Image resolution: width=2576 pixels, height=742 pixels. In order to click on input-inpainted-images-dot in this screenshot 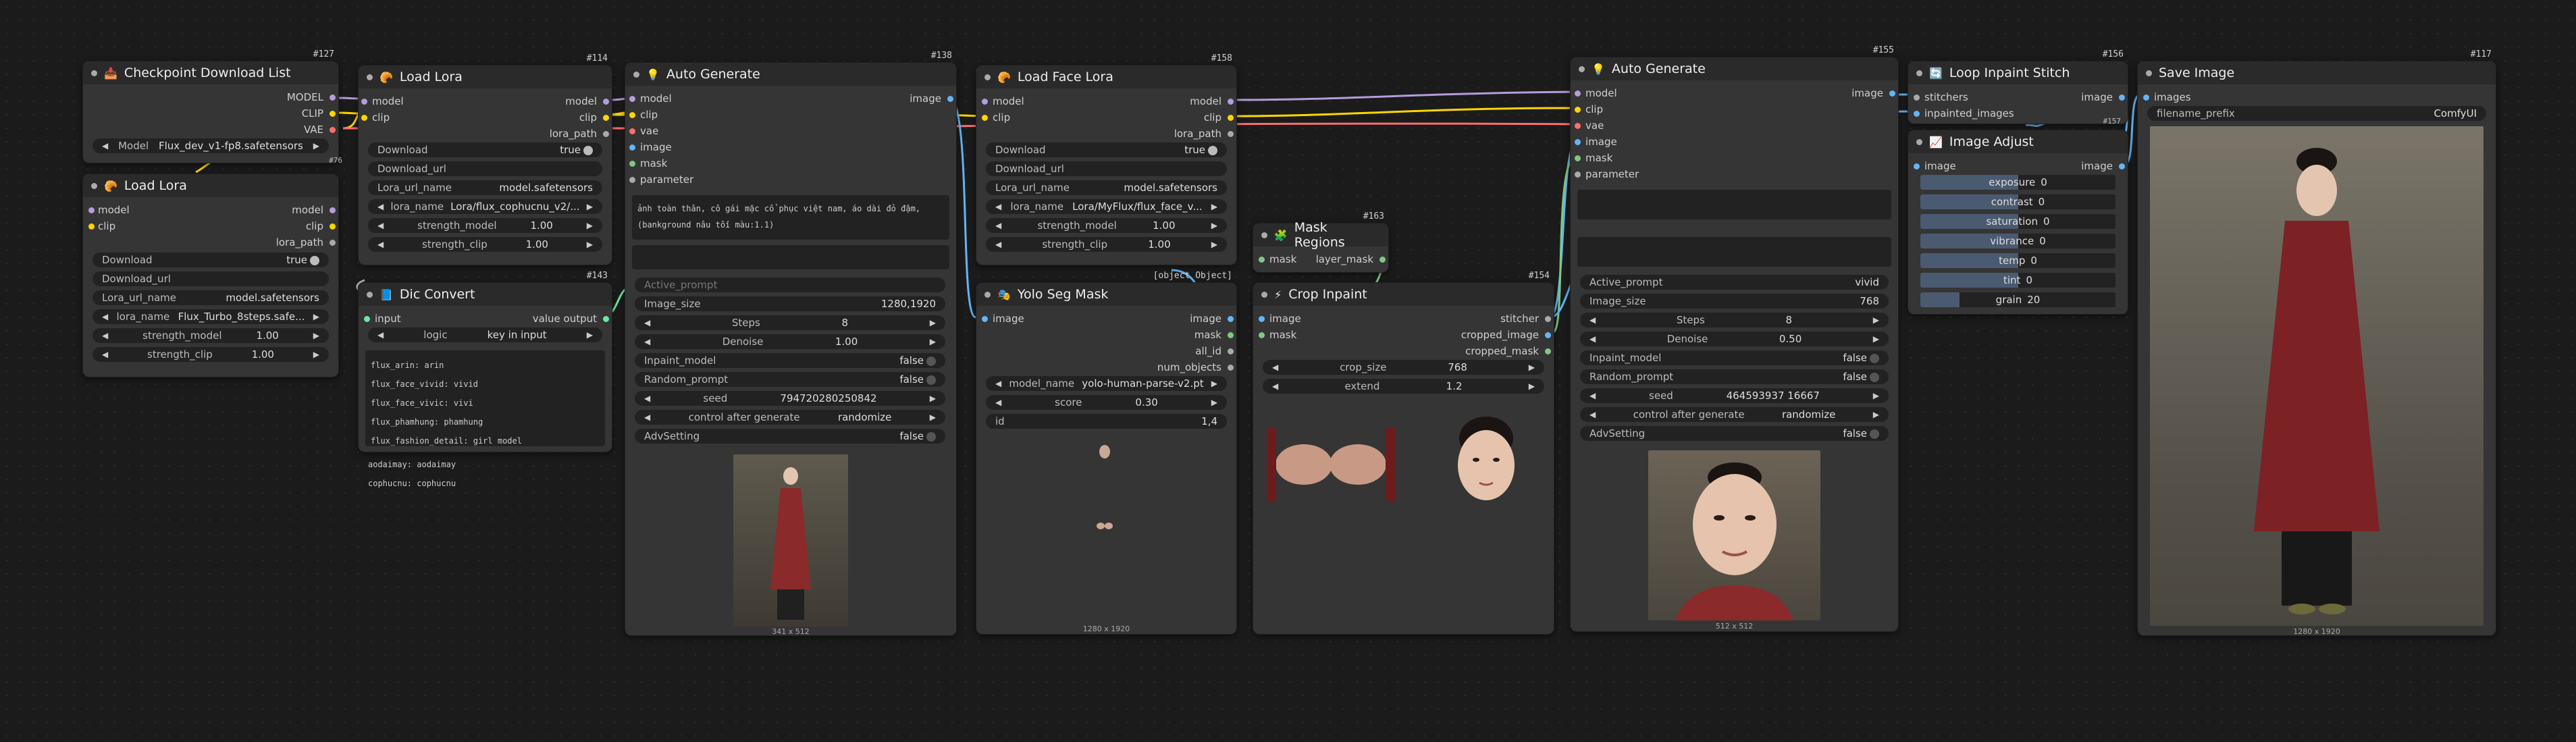, I will do `click(1917, 114)`.